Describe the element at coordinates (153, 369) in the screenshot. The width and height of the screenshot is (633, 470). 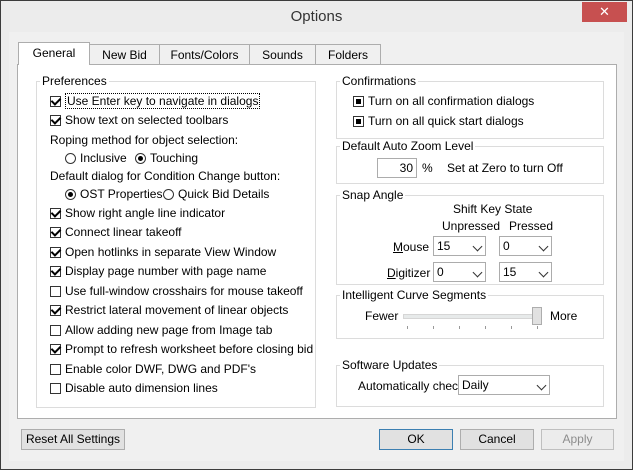
I see `pref-enable-color: Enable color DWF, DWG and PDF's` at that location.